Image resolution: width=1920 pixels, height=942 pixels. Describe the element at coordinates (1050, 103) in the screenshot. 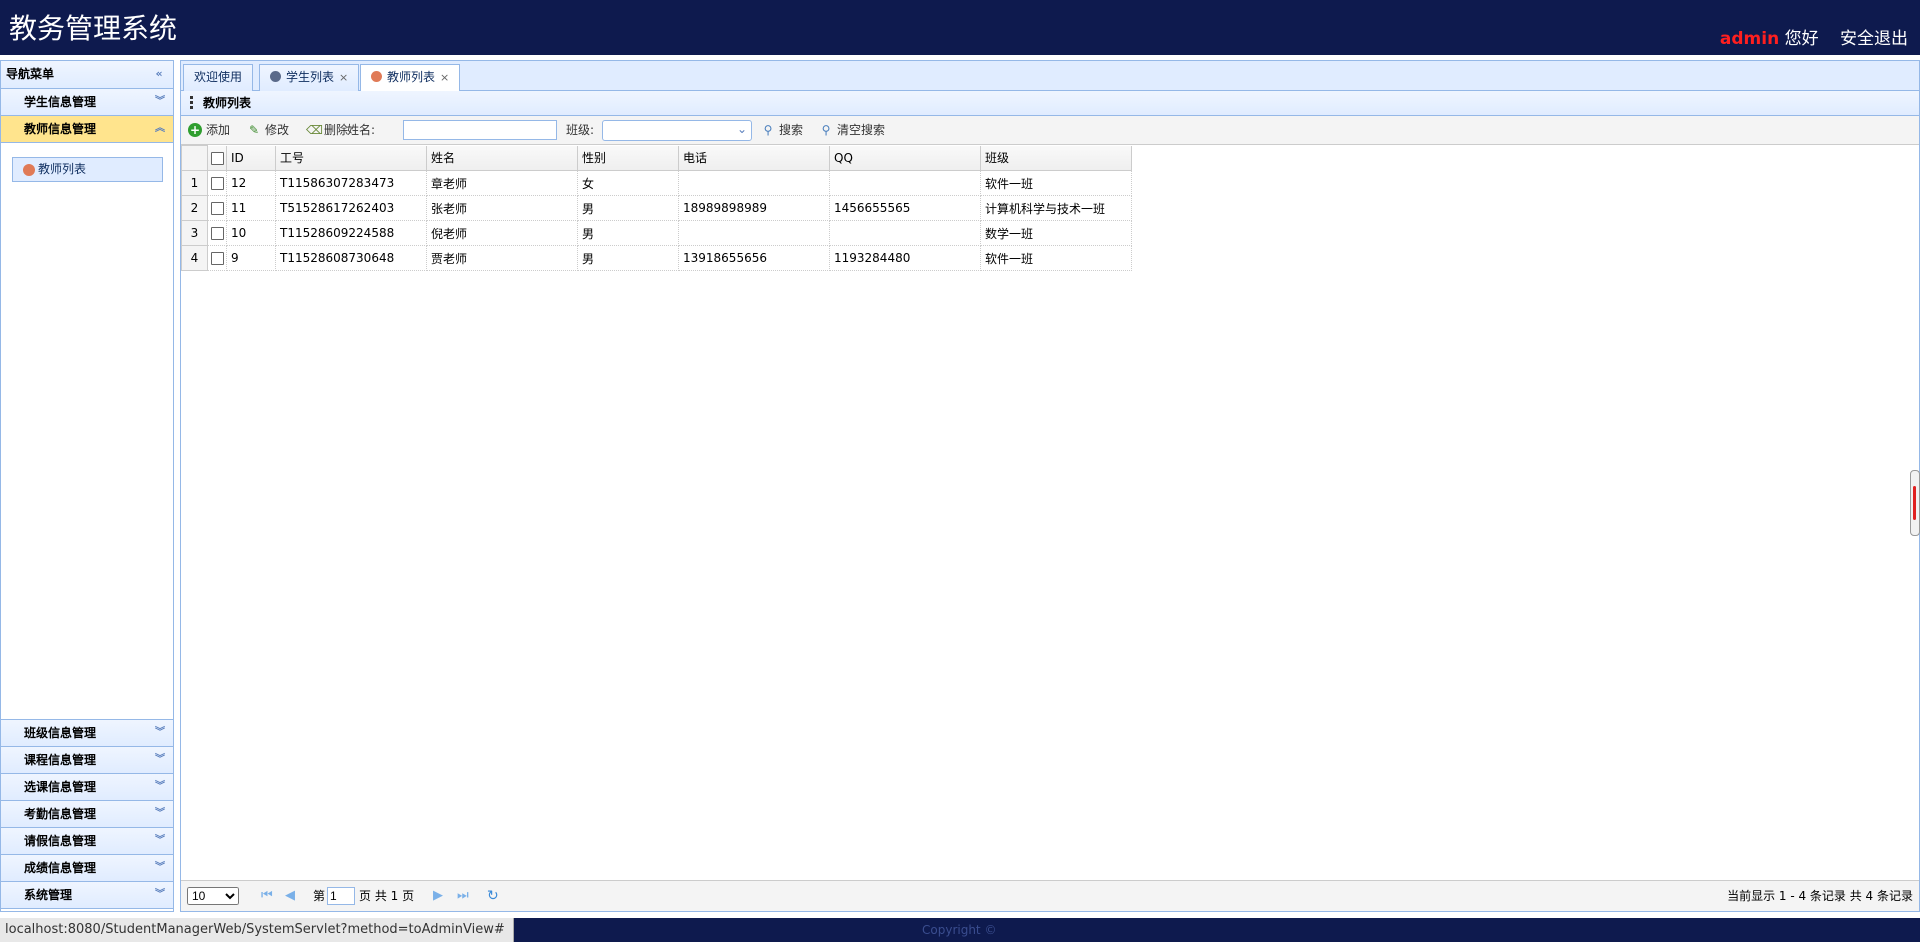

I see `panel-header: 教师列表` at that location.